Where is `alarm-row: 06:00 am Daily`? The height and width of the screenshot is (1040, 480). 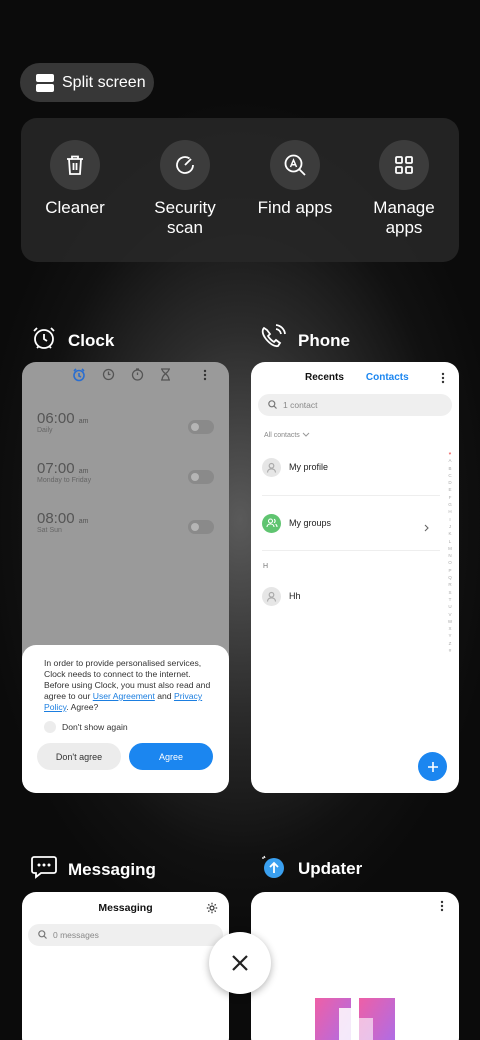 alarm-row: 06:00 am Daily is located at coordinates (125, 435).